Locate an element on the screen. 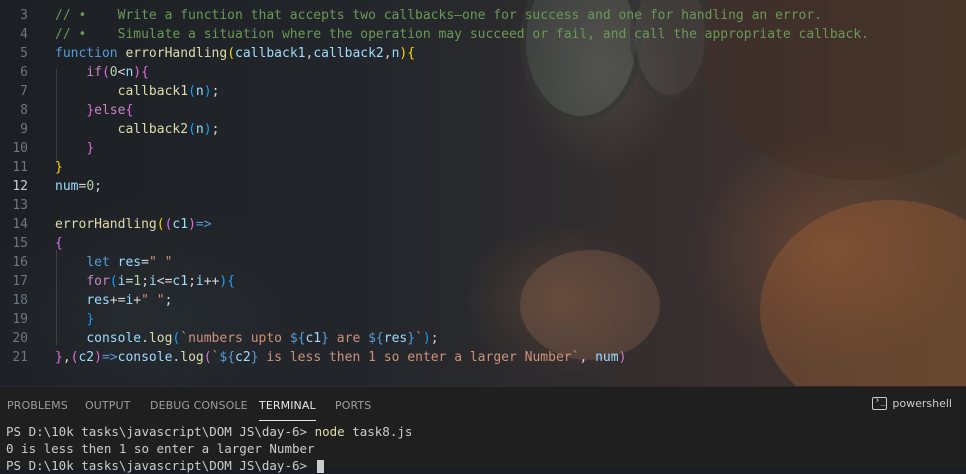  code-token: + is located at coordinates (137, 300).